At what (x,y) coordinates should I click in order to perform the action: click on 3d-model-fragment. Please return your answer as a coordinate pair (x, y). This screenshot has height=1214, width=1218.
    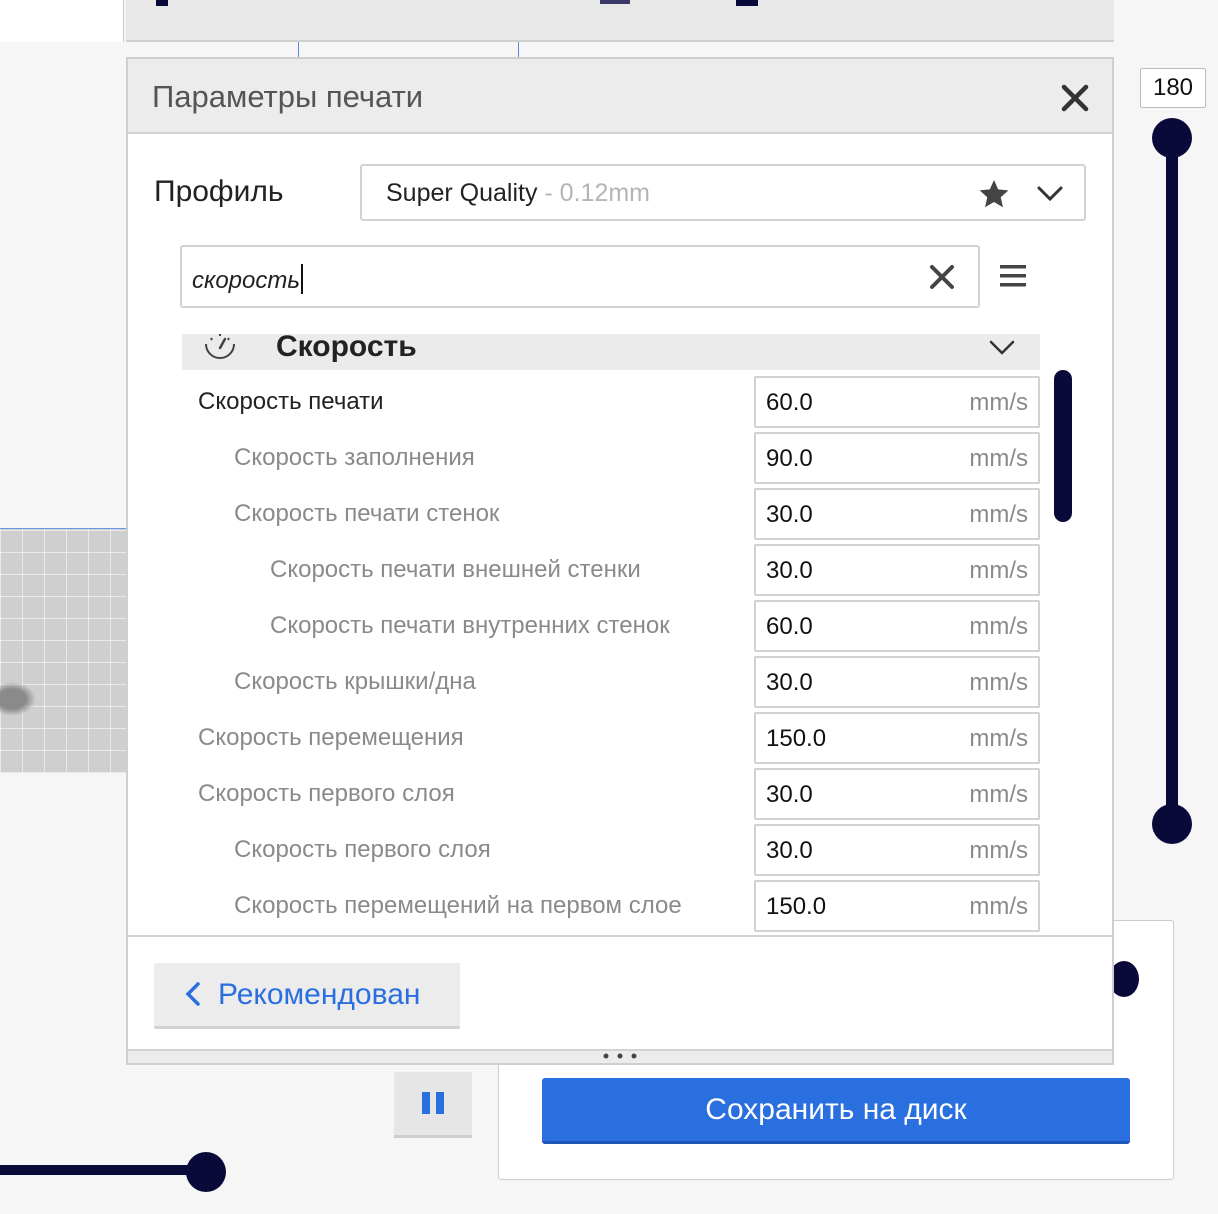
    Looking at the image, I should click on (20, 699).